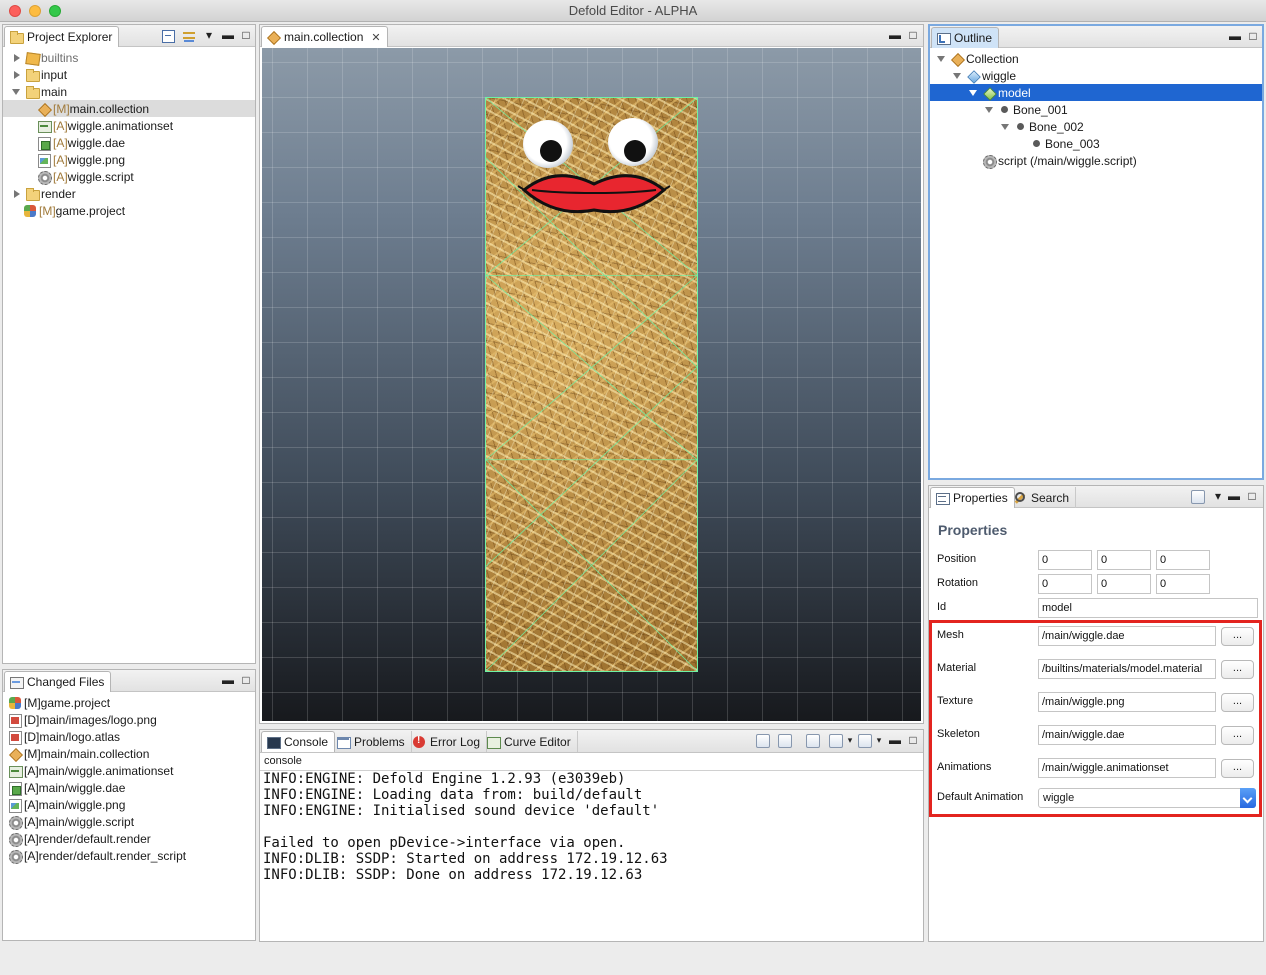 The width and height of the screenshot is (1266, 975). What do you see at coordinates (1096, 58) in the screenshot?
I see `outline-item-collection: Collection` at bounding box center [1096, 58].